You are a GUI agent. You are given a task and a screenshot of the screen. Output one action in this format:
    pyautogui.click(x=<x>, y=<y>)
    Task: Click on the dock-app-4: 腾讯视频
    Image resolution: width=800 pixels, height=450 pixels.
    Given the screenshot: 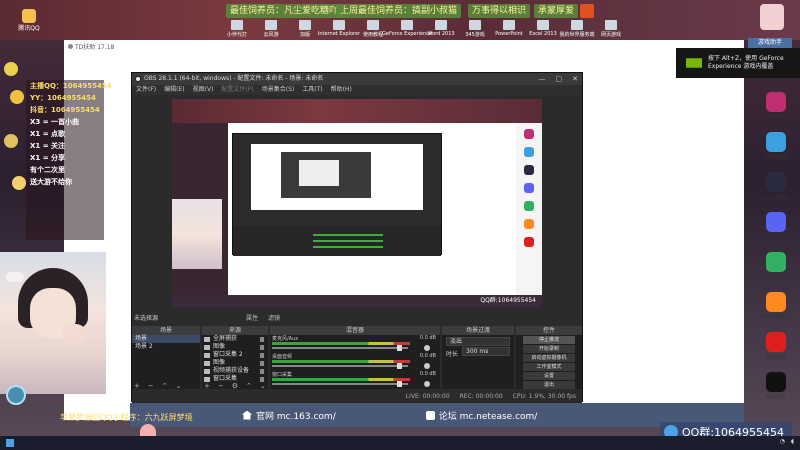 What is the action you would take?
    pyautogui.click(x=776, y=266)
    